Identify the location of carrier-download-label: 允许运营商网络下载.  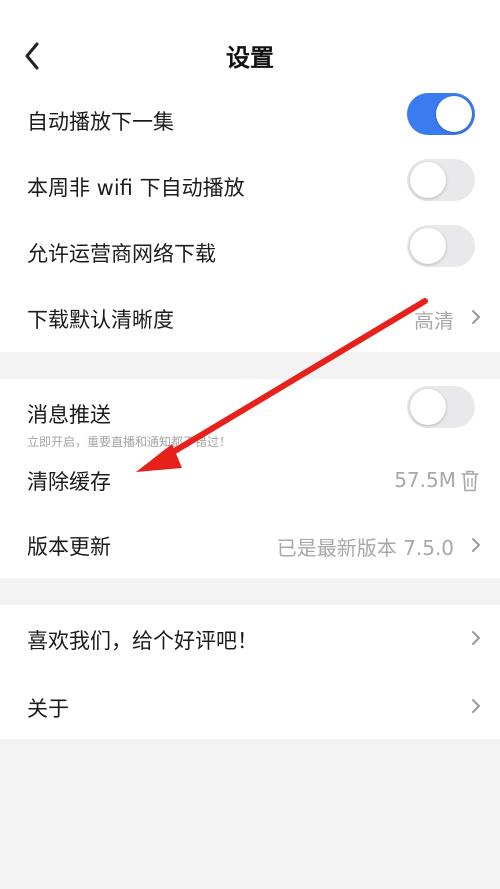
(121, 254).